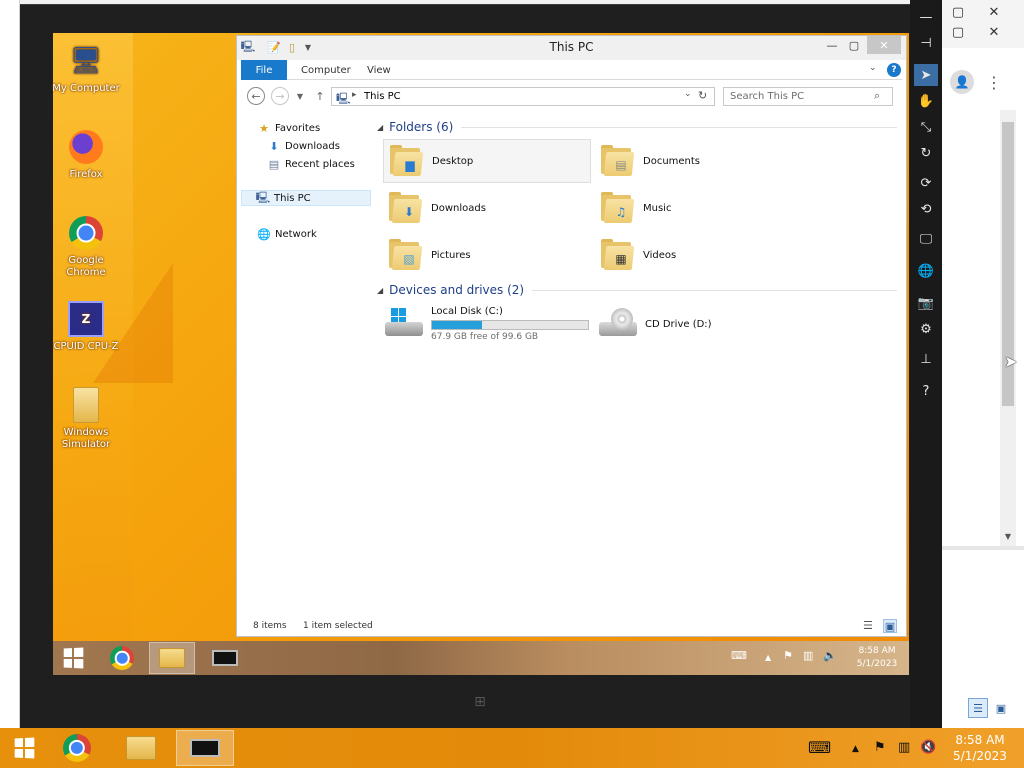 Image resolution: width=1024 pixels, height=768 pixels. I want to click on devices-group-header: ◢ Devices and drives (2), so click(637, 290).